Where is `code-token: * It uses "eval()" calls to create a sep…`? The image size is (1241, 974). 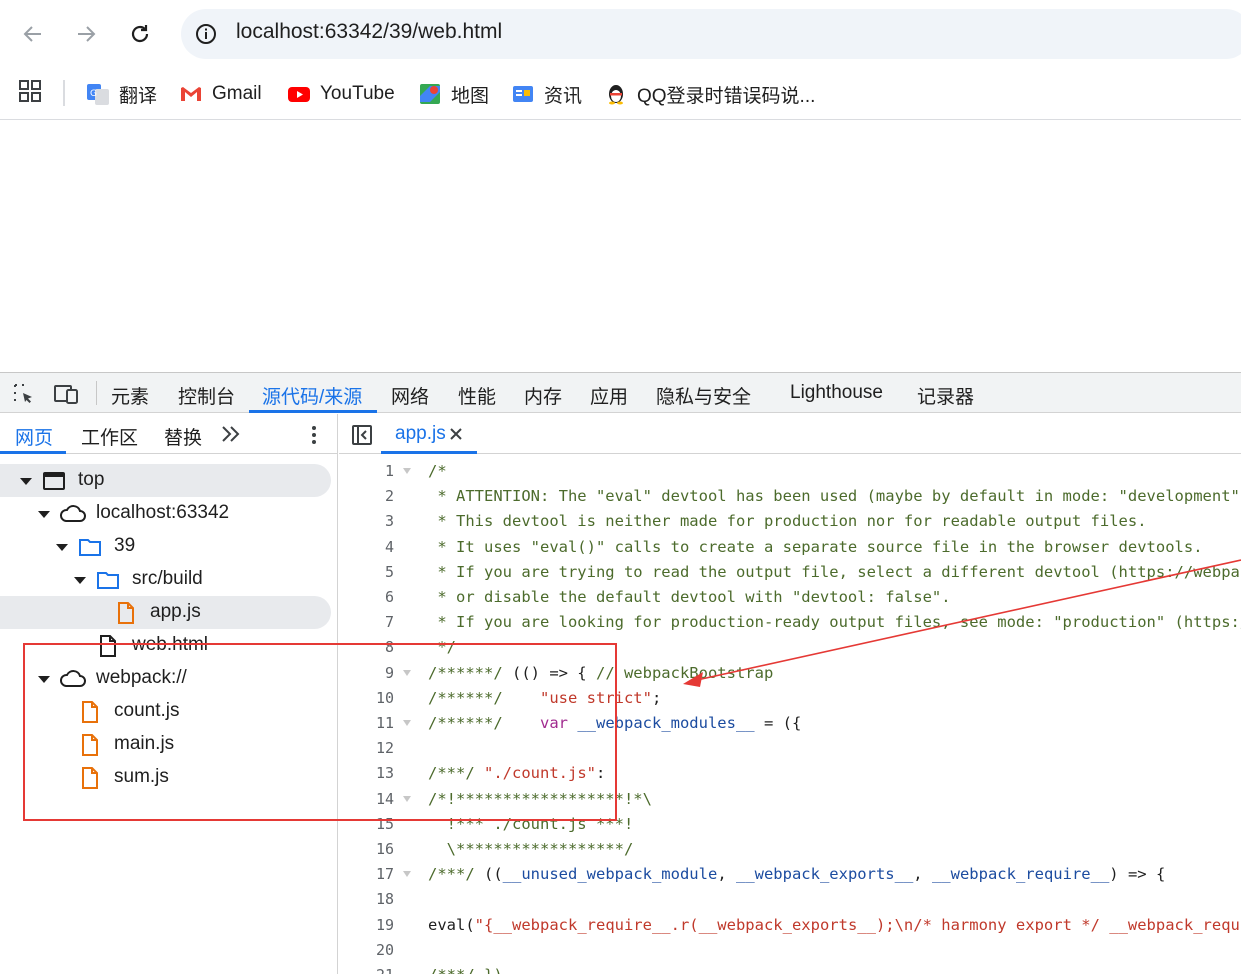 code-token: * It uses "eval()" calls to create a sep… is located at coordinates (815, 546).